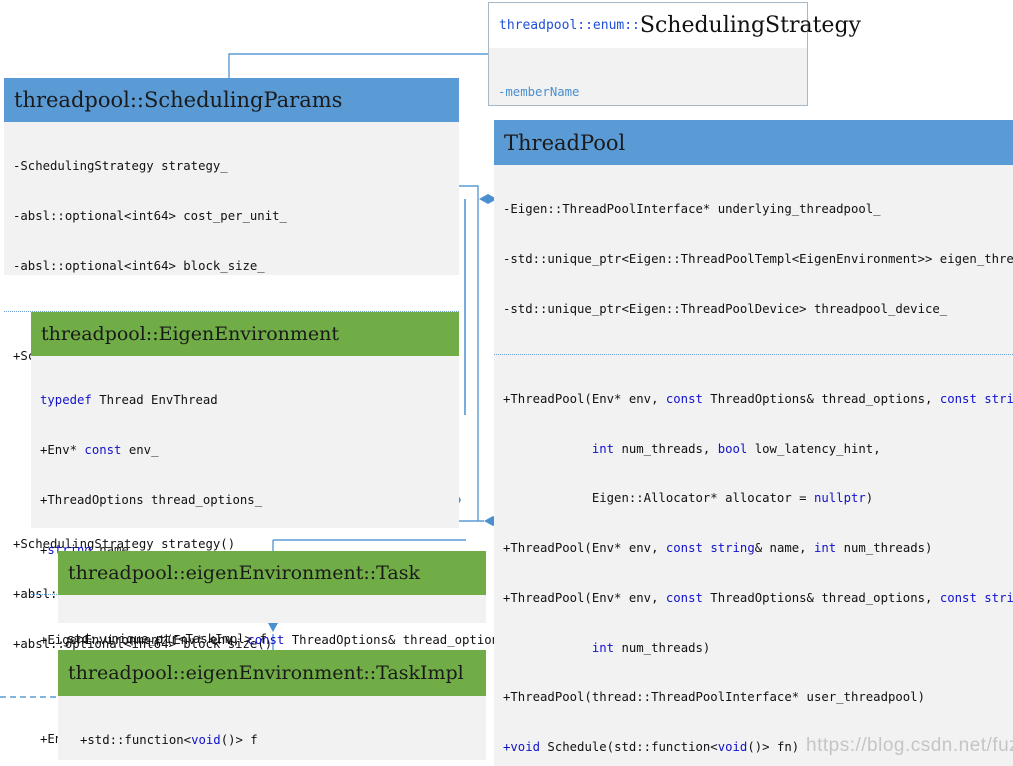  I want to click on method-row: Eigen::Allocator* allocator = nullptr), so click(688, 498).